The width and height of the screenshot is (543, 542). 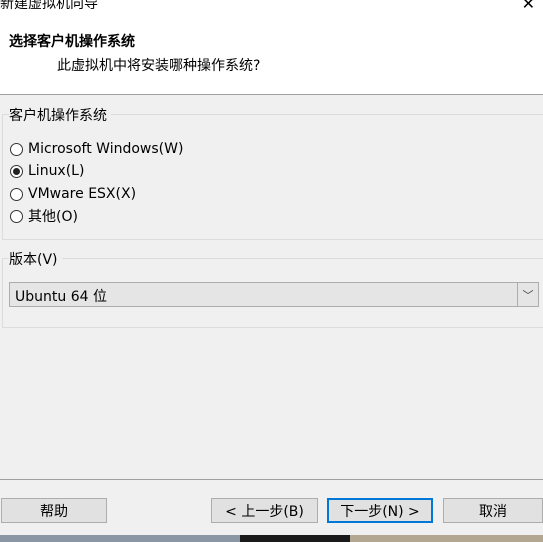 I want to click on radio-esx: VMware ESX(X), so click(x=73, y=194).